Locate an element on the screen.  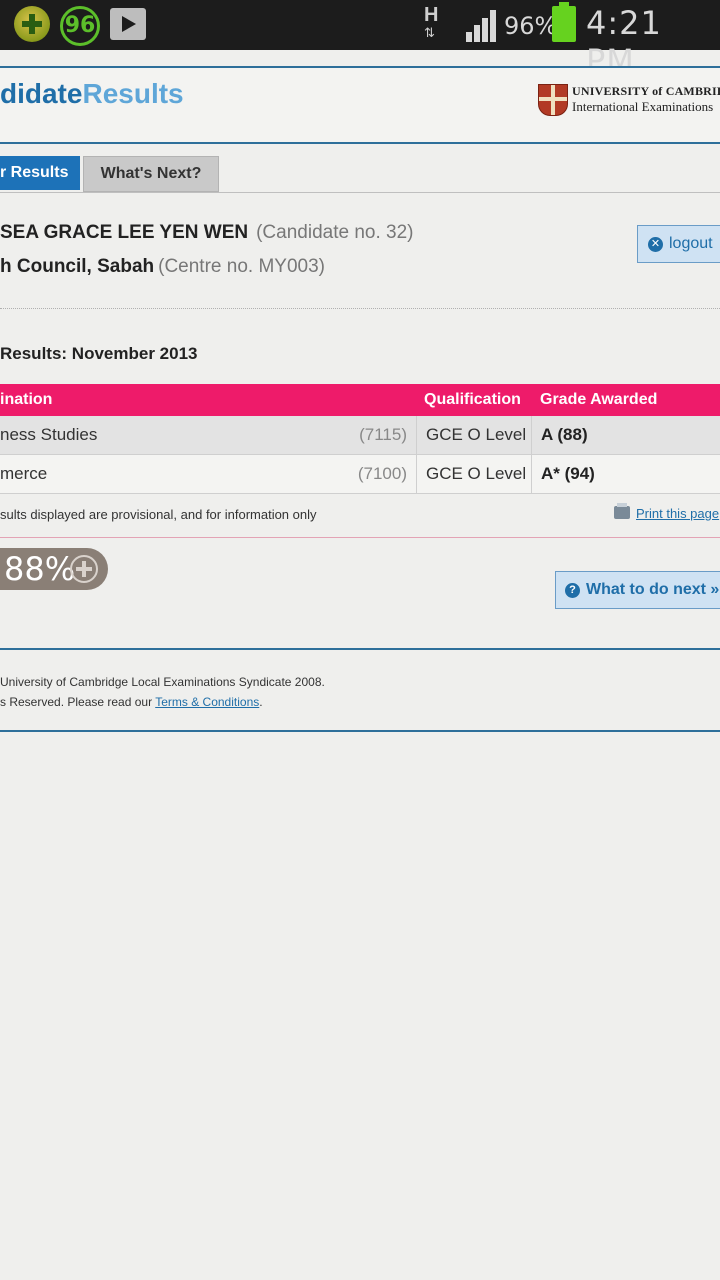
candidate-name-line: SEA GRACE LEE YEN WEN (Candidate no. 32) is located at coordinates (207, 233).